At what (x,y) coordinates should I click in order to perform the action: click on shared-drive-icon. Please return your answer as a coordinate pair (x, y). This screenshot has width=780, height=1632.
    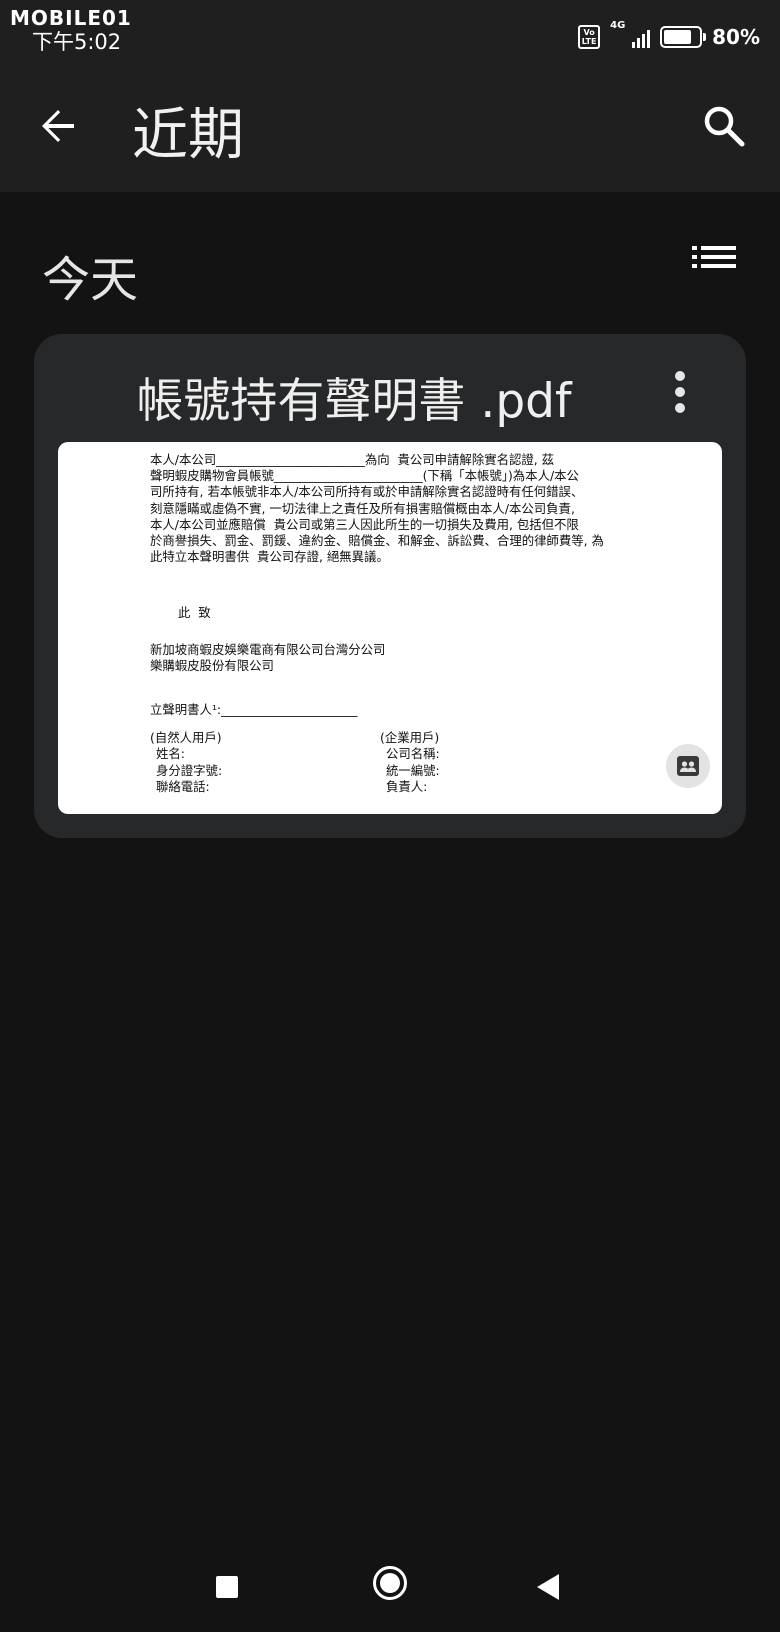
    Looking at the image, I should click on (688, 766).